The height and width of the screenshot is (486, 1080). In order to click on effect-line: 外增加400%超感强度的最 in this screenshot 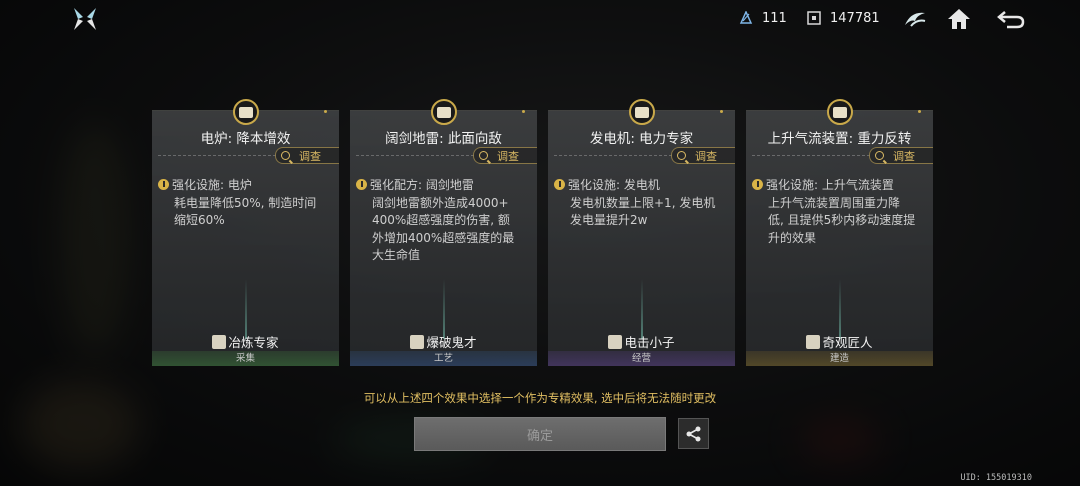, I will do `click(443, 237)`.